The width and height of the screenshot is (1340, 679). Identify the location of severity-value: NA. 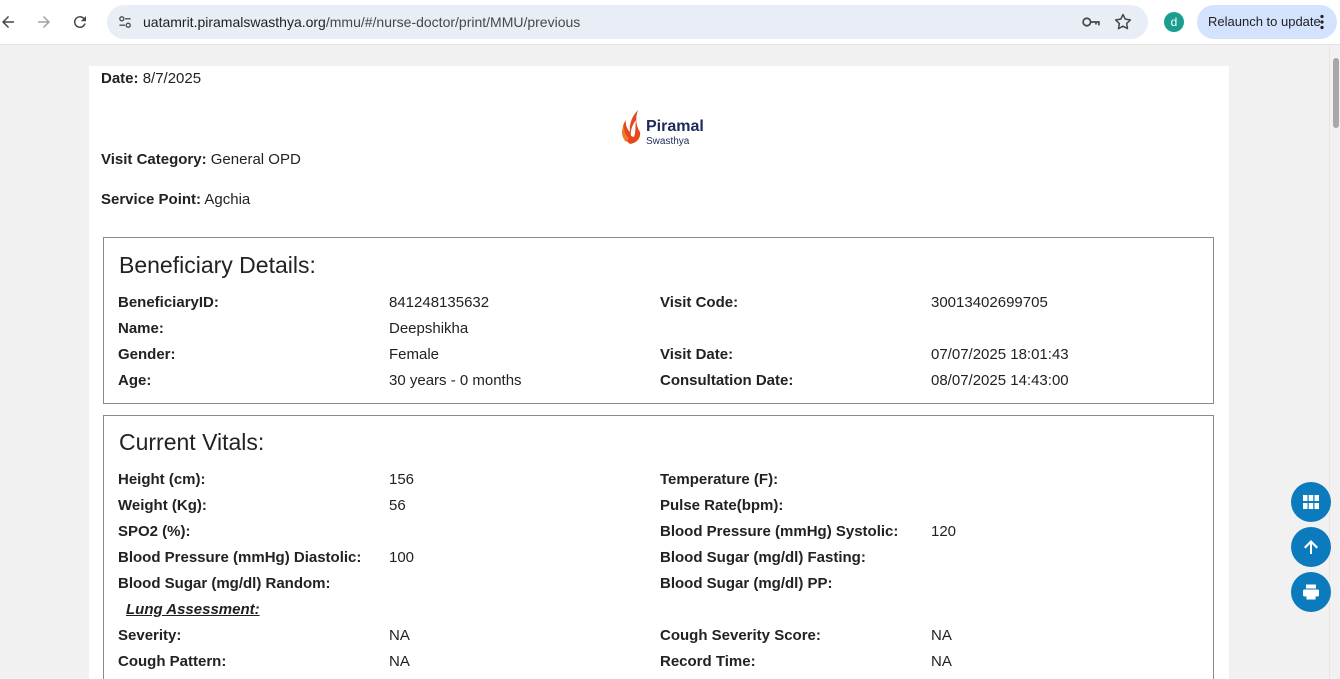
(399, 635).